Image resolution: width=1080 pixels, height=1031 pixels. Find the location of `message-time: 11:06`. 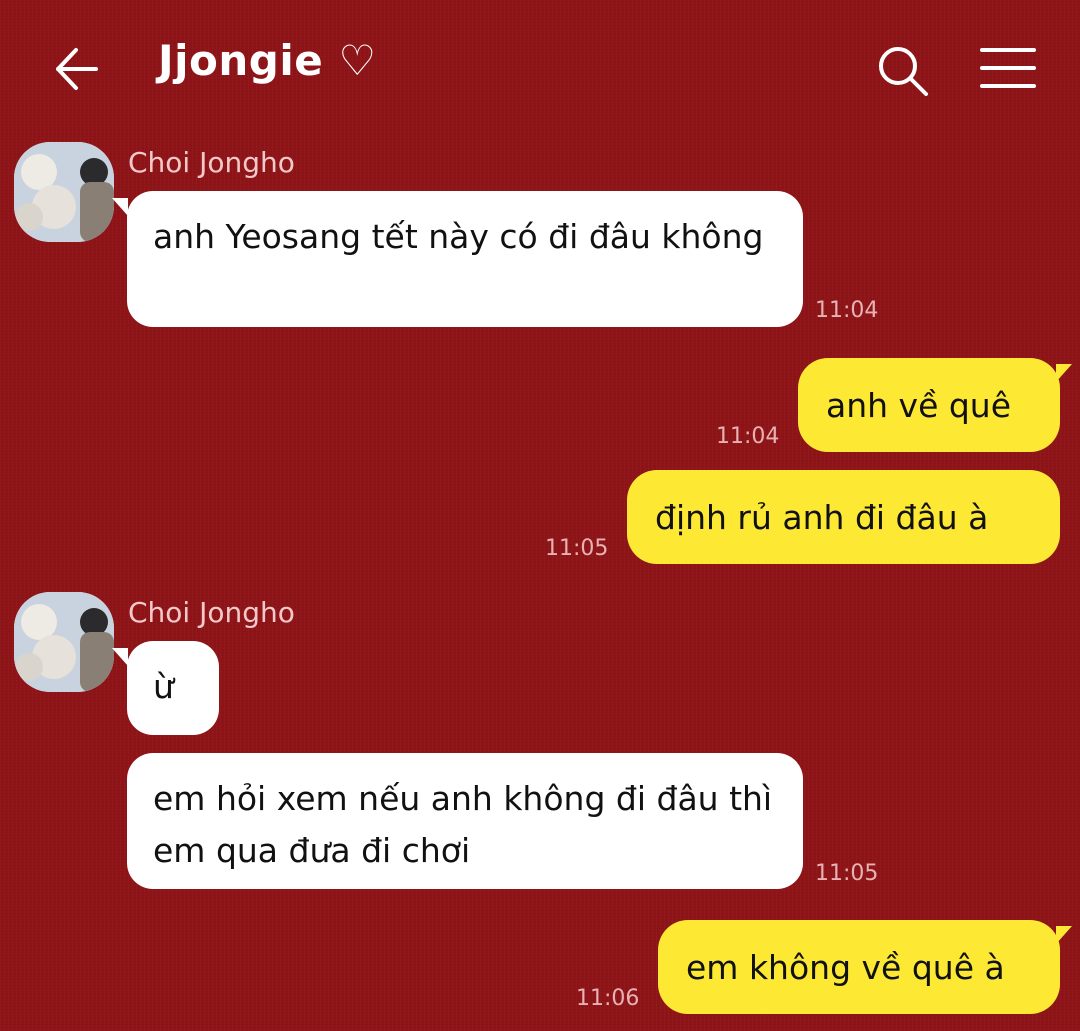

message-time: 11:06 is located at coordinates (608, 998).